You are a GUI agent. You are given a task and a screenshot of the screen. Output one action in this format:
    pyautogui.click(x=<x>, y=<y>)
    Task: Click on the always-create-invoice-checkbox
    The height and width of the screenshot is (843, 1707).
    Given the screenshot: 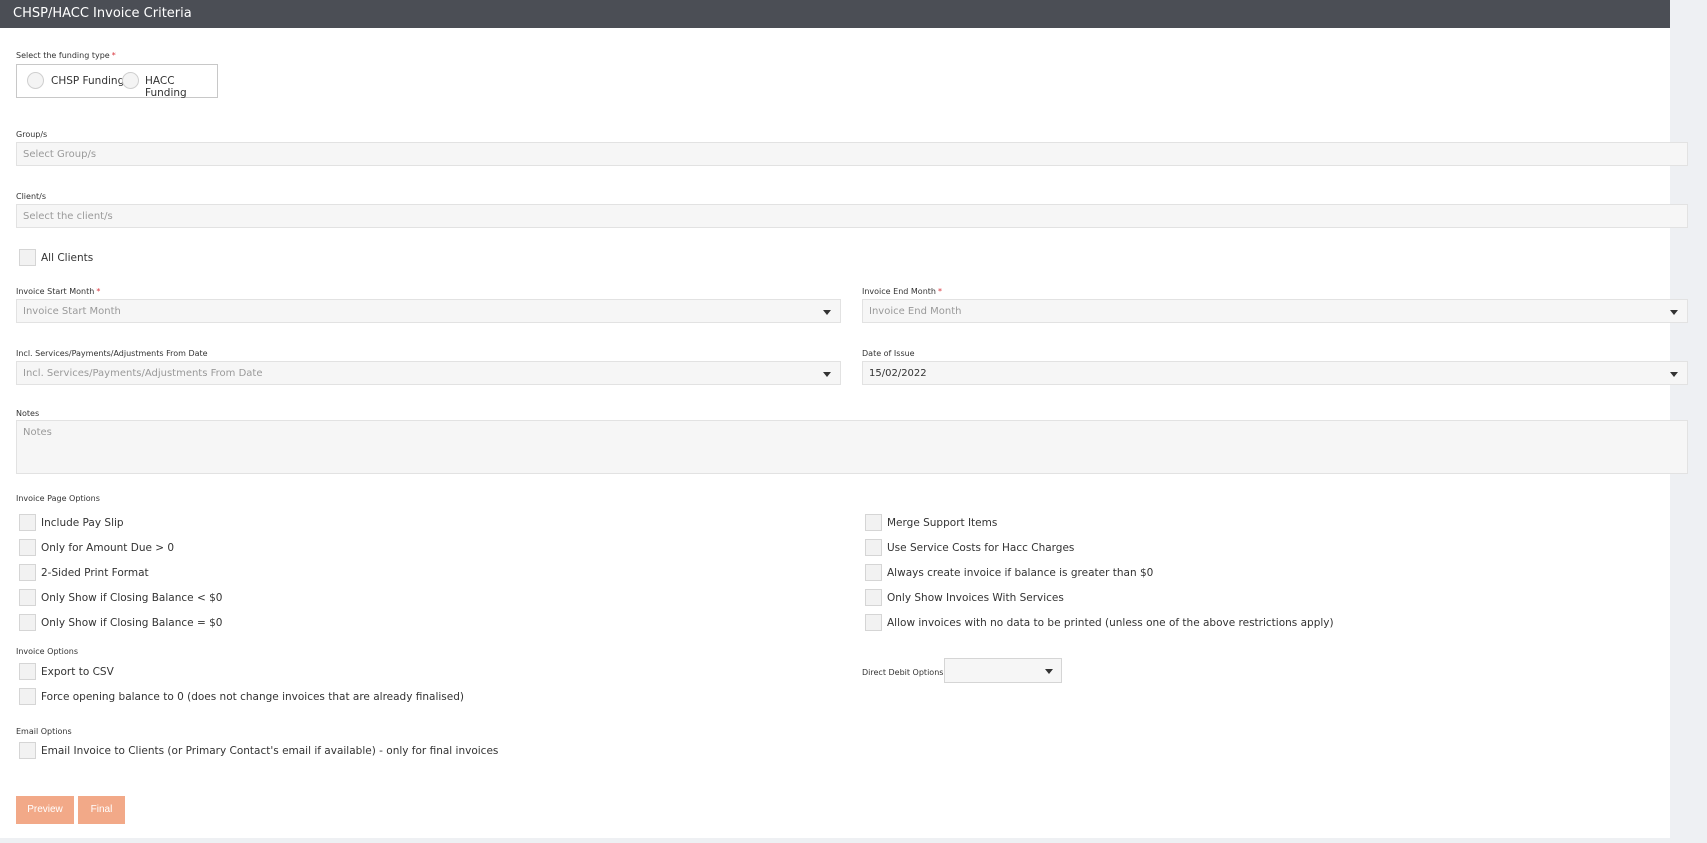 What is the action you would take?
    pyautogui.click(x=873, y=572)
    